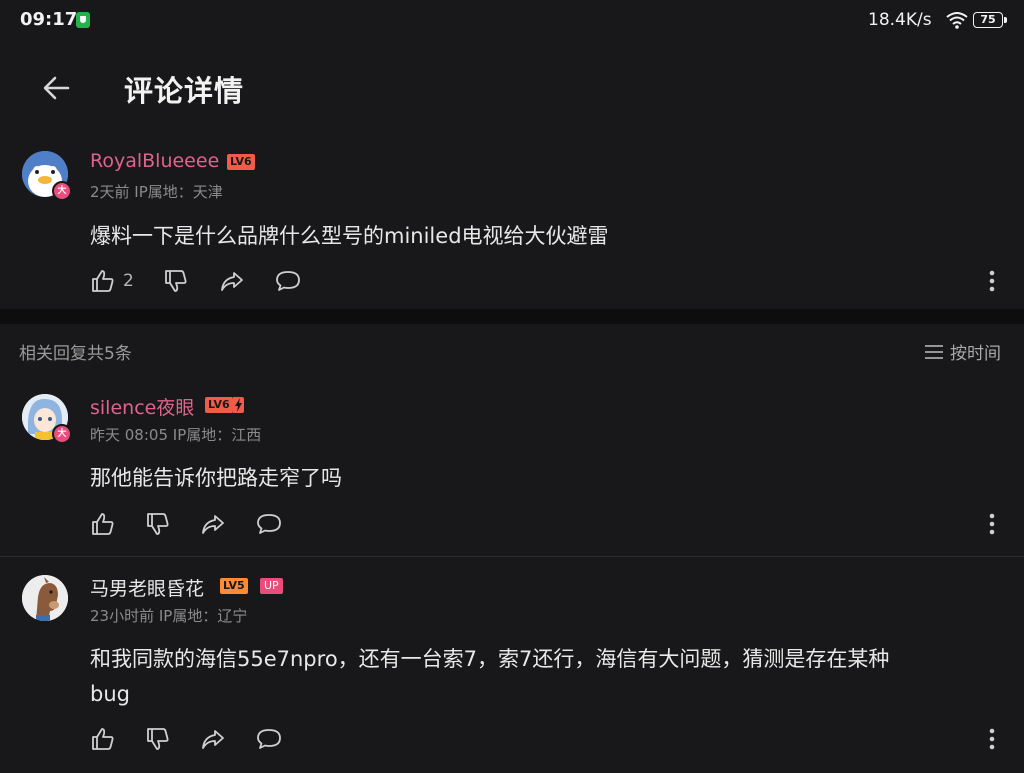  What do you see at coordinates (176, 435) in the screenshot?
I see `reply-meta: 昨天 08:05 IP属地：江西` at bounding box center [176, 435].